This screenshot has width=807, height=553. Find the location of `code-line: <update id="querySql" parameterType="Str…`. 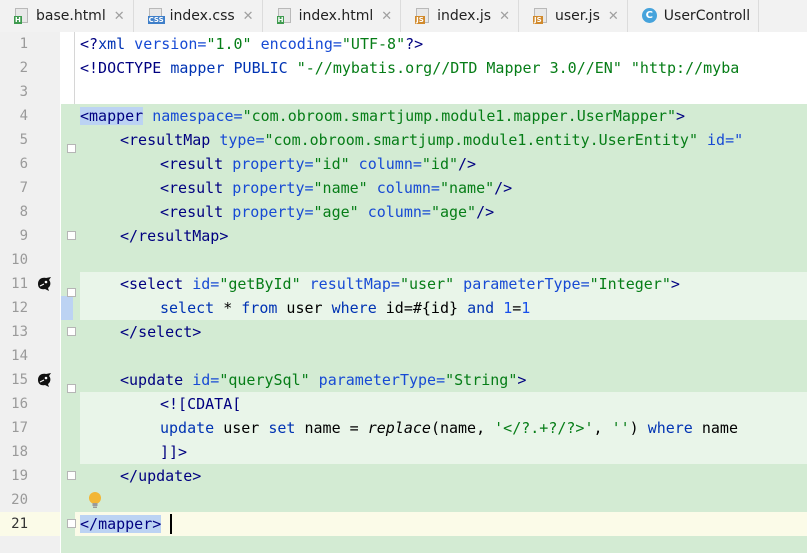

code-line: <update id="querySql" parameterType="Str… is located at coordinates (323, 380).